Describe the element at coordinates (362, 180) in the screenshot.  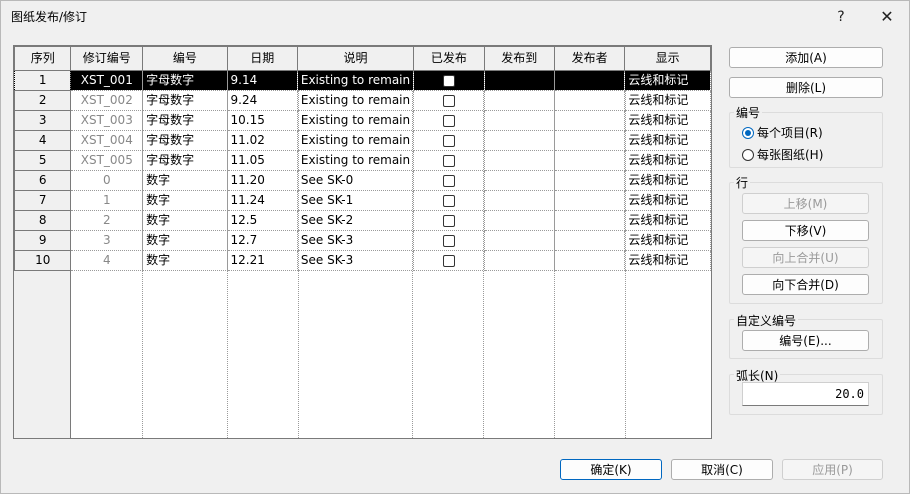
I see `table-row: 6 0 数字 11.20 See SK-0 云线和标记` at that location.